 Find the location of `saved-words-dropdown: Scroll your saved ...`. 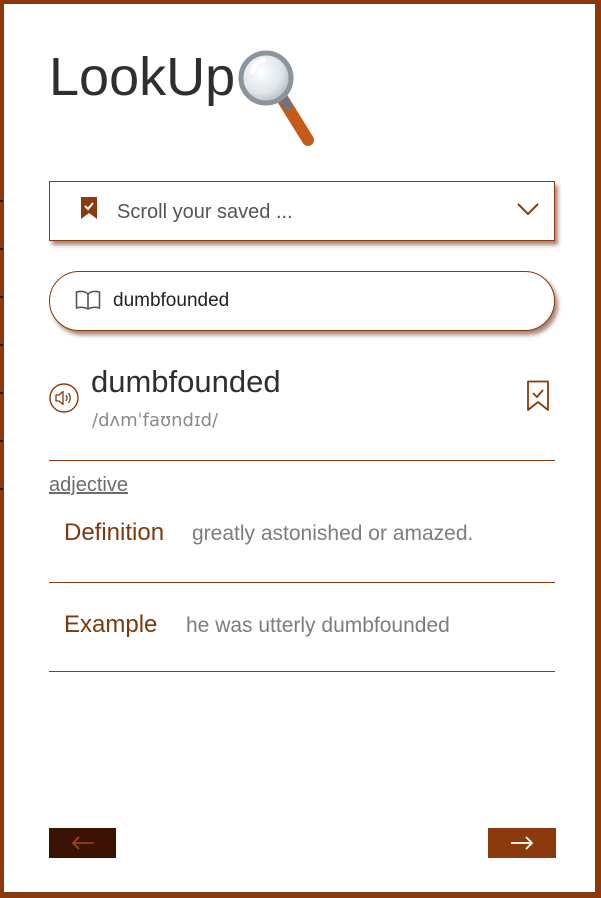

saved-words-dropdown: Scroll your saved ... is located at coordinates (302, 211).